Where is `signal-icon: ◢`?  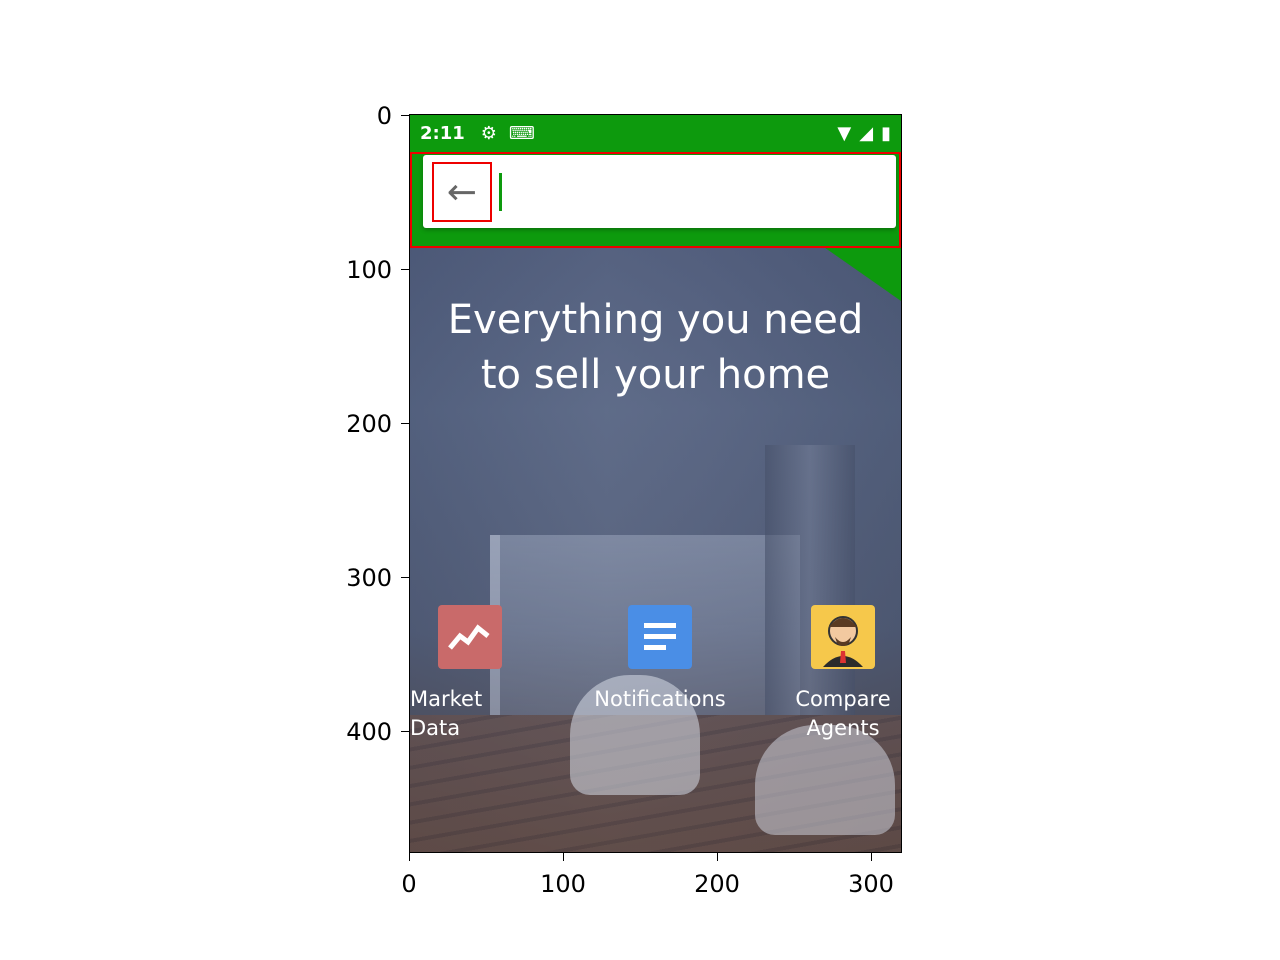 signal-icon: ◢ is located at coordinates (866, 133).